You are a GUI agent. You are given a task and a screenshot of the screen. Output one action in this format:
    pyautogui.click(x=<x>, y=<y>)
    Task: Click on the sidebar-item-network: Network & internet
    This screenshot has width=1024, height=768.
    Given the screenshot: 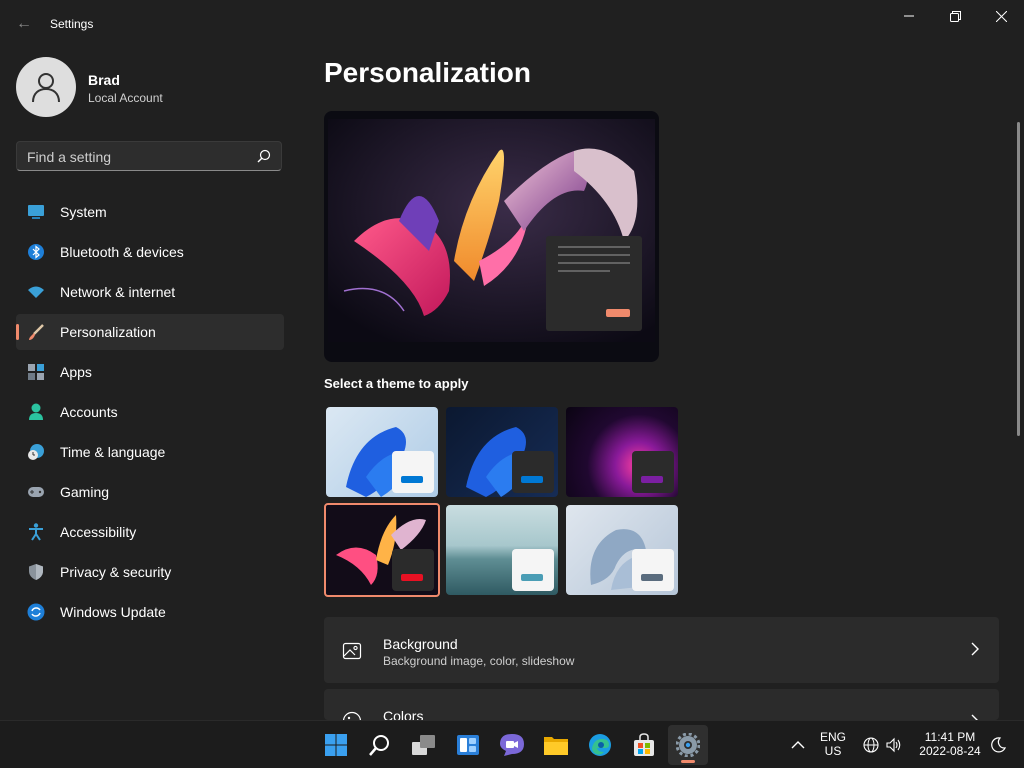 What is the action you would take?
    pyautogui.click(x=150, y=292)
    